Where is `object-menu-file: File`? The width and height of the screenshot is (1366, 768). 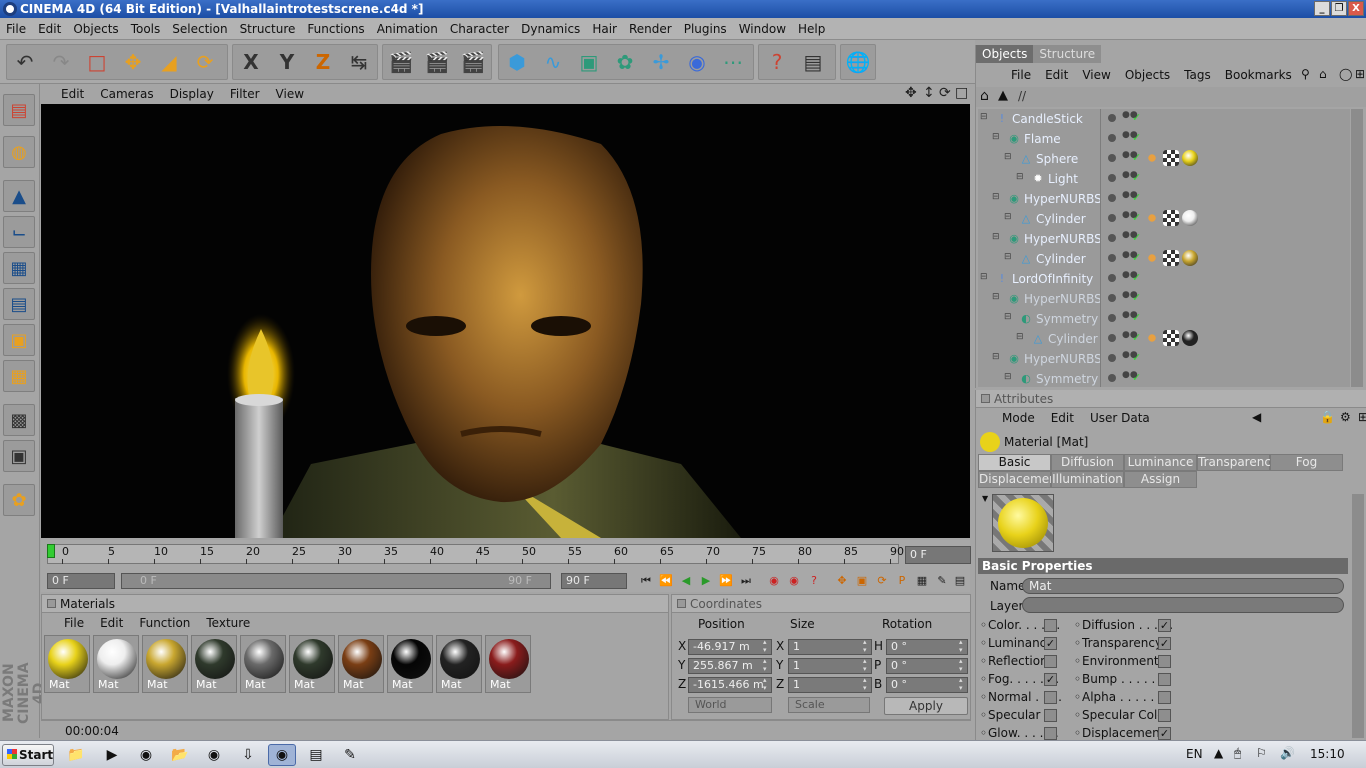 object-menu-file: File is located at coordinates (1021, 75).